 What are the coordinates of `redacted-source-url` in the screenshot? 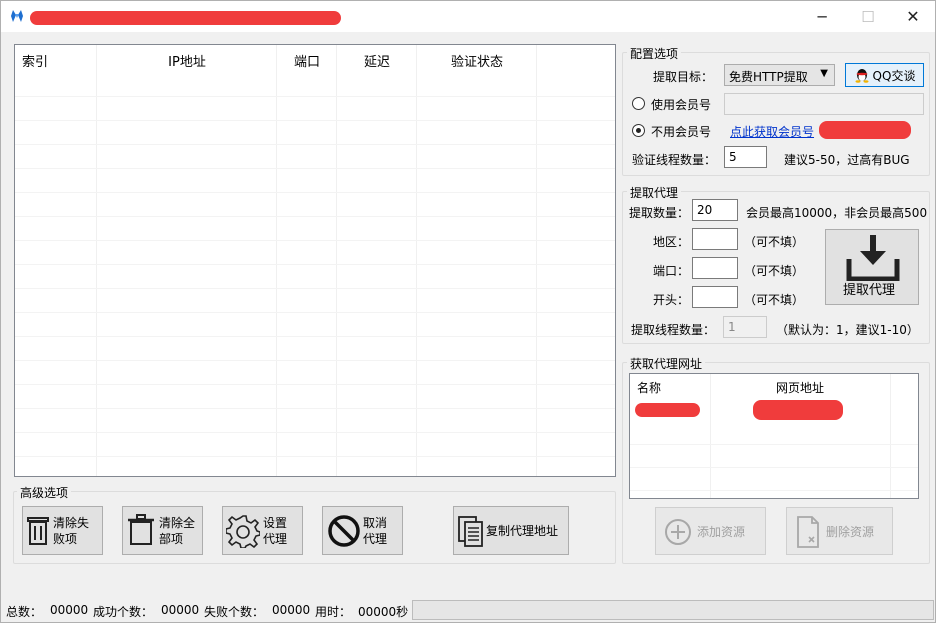 It's located at (798, 410).